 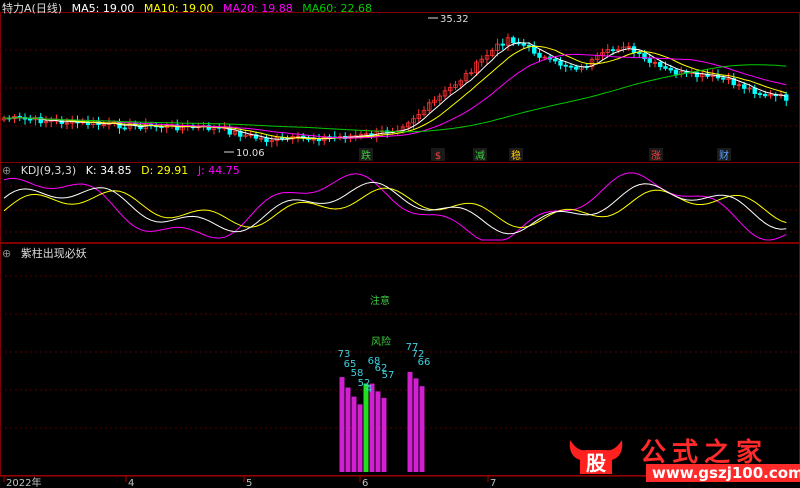 What do you see at coordinates (48, 170) in the screenshot?
I see `kdj-panel-title: KDJ(9,3,3)` at bounding box center [48, 170].